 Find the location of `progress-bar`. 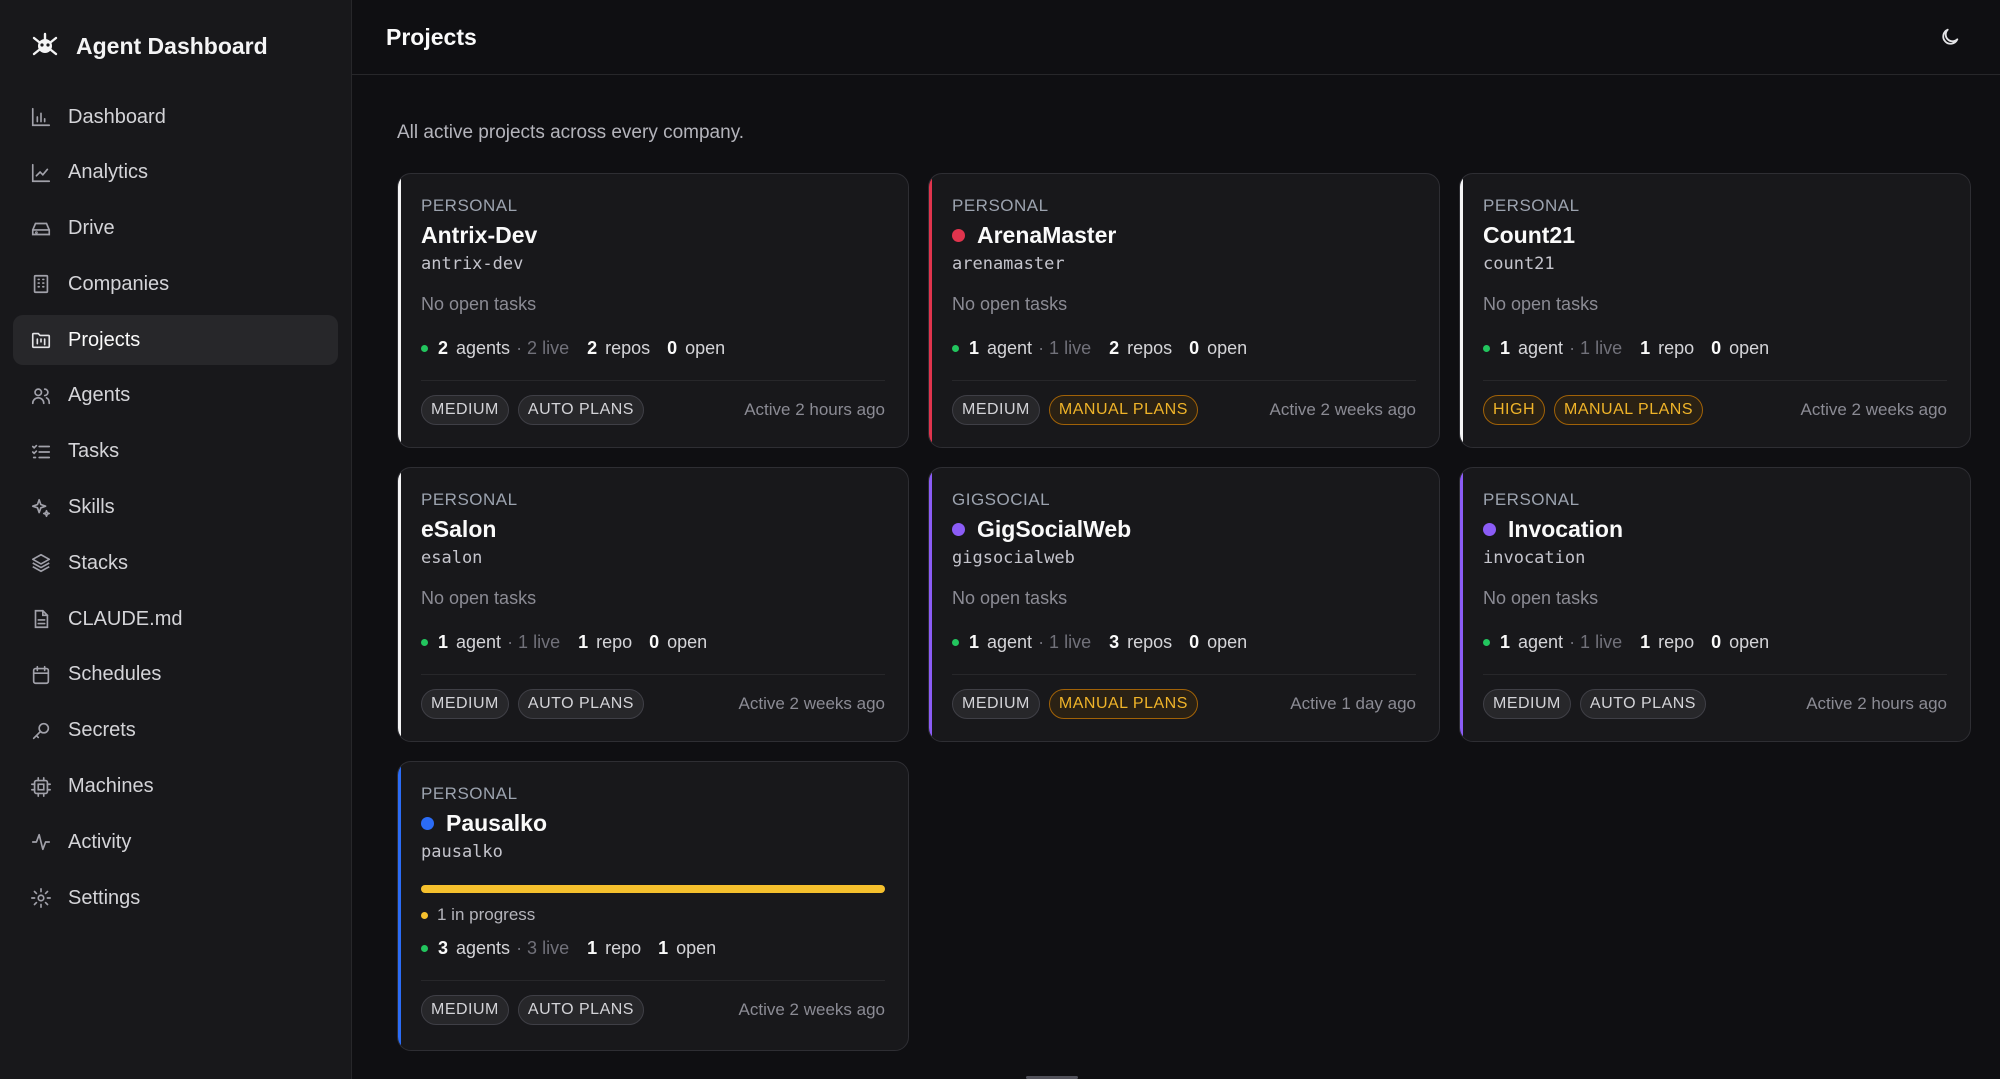

progress-bar is located at coordinates (653, 889).